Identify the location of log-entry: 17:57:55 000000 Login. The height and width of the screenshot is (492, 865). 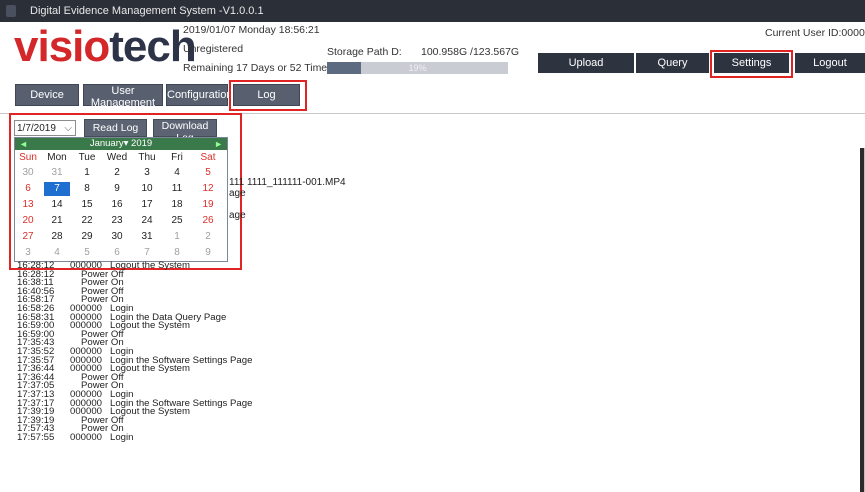
(227, 437).